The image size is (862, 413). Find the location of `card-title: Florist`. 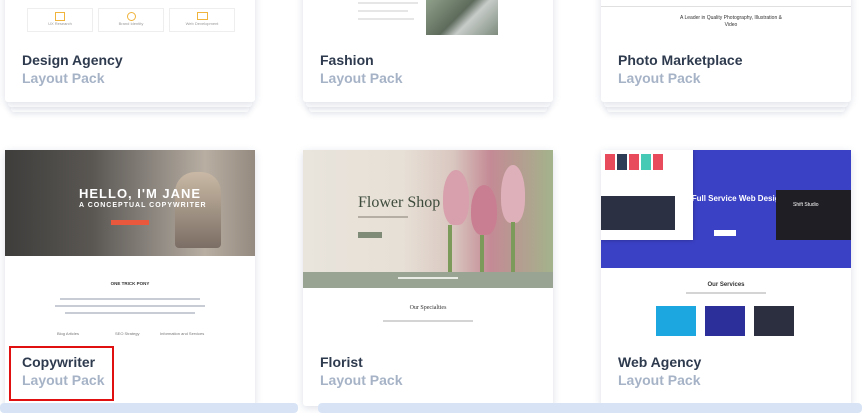

card-title: Florist is located at coordinates (341, 362).